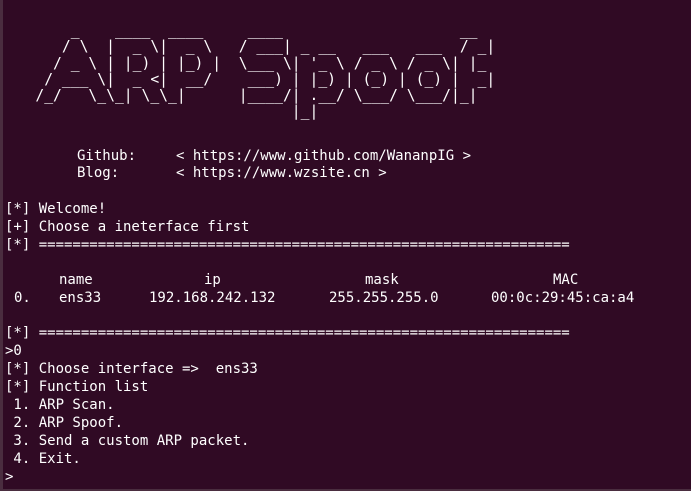 This screenshot has width=691, height=491. What do you see at coordinates (324, 156) in the screenshot?
I see `github-value: < https://www.github.com/WananpIG >` at bounding box center [324, 156].